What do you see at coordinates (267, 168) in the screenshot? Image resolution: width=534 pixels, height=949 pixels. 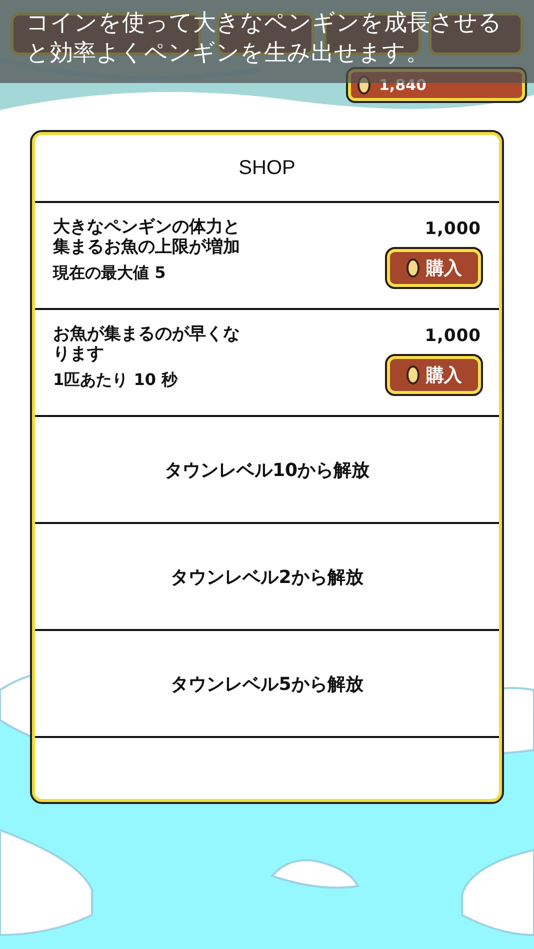 I see `shop-title: SHOP` at bounding box center [267, 168].